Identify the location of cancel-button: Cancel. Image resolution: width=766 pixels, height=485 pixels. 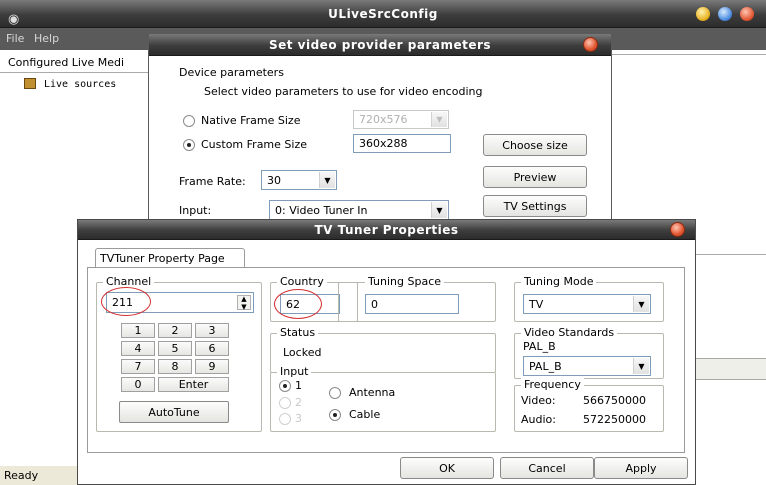
(547, 468).